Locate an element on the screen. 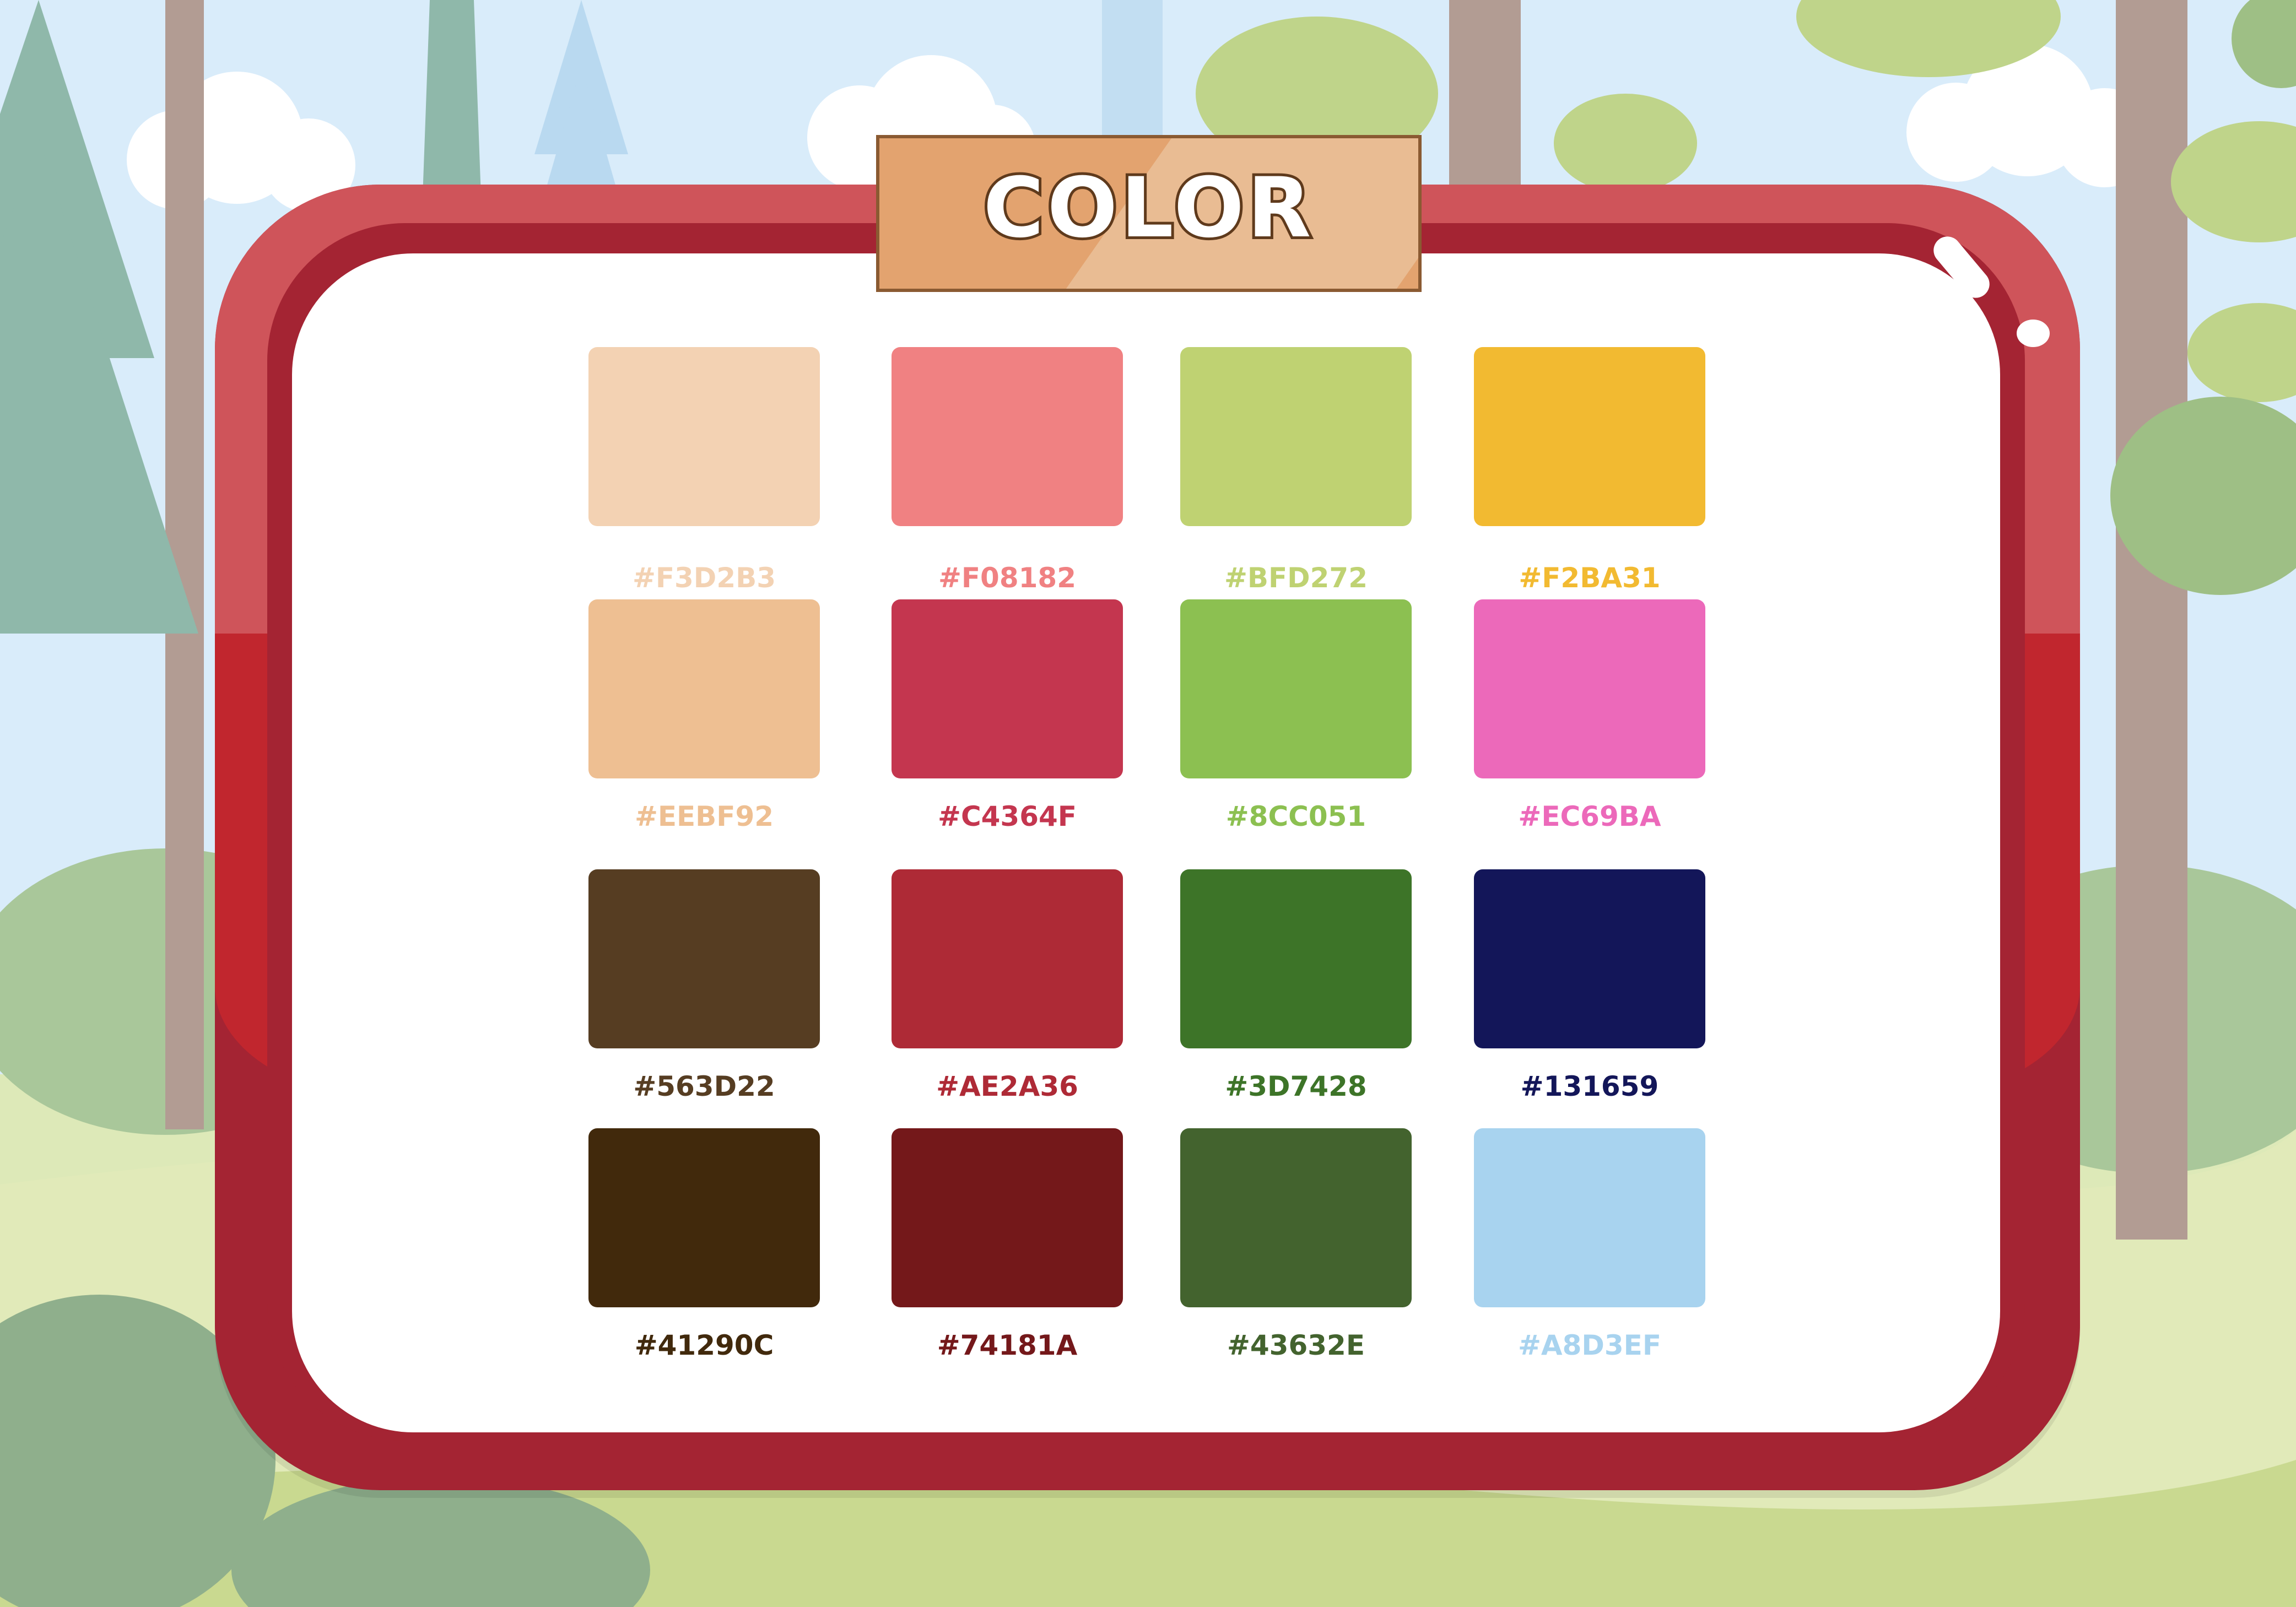 The height and width of the screenshot is (1607, 2296). color-hex-label: #563D22 is located at coordinates (704, 1086).